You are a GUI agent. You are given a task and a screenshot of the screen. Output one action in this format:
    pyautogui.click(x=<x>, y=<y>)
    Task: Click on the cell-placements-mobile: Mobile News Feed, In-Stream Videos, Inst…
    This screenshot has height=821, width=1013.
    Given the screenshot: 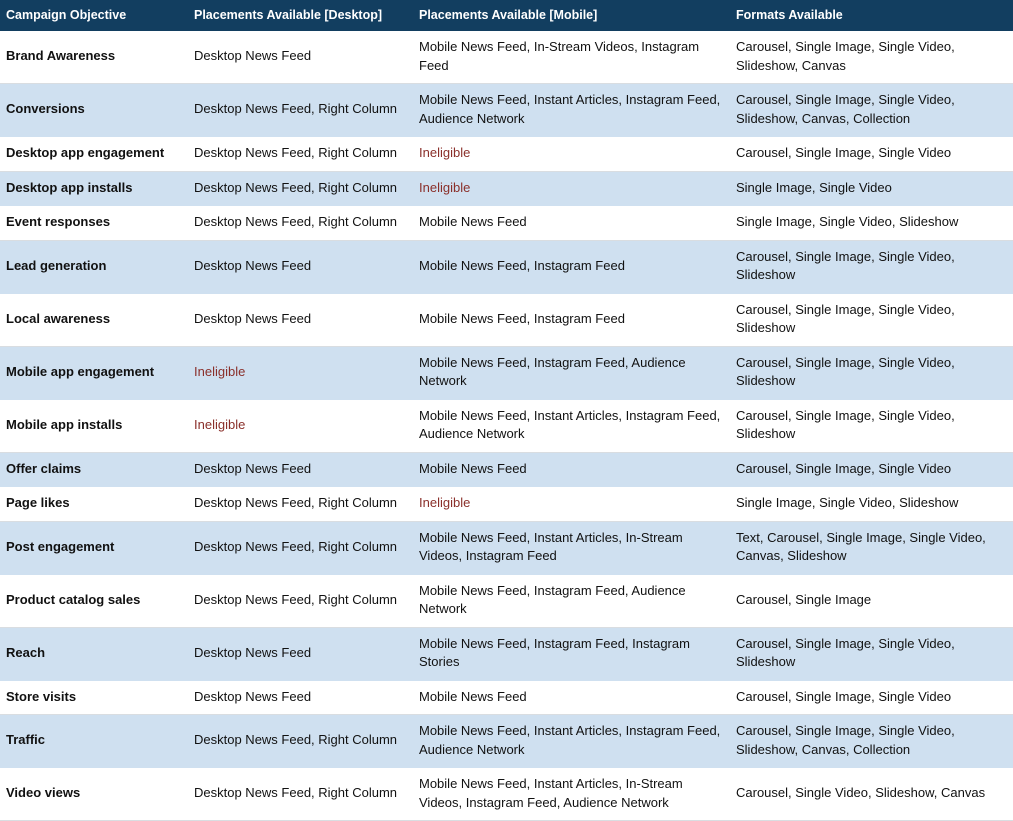 What is the action you would take?
    pyautogui.click(x=571, y=57)
    